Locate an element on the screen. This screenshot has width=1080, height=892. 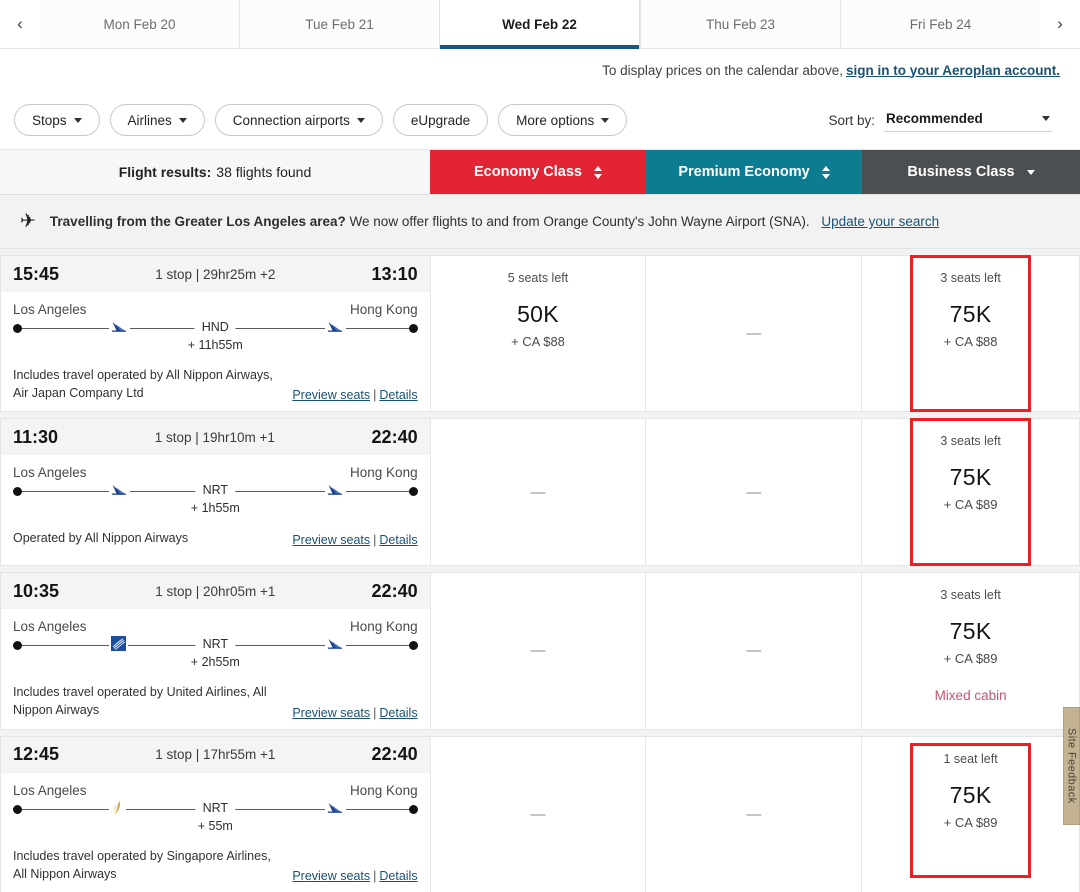
price-cell-business: 3 seats left 75K + CA $89 is located at coordinates (970, 492).